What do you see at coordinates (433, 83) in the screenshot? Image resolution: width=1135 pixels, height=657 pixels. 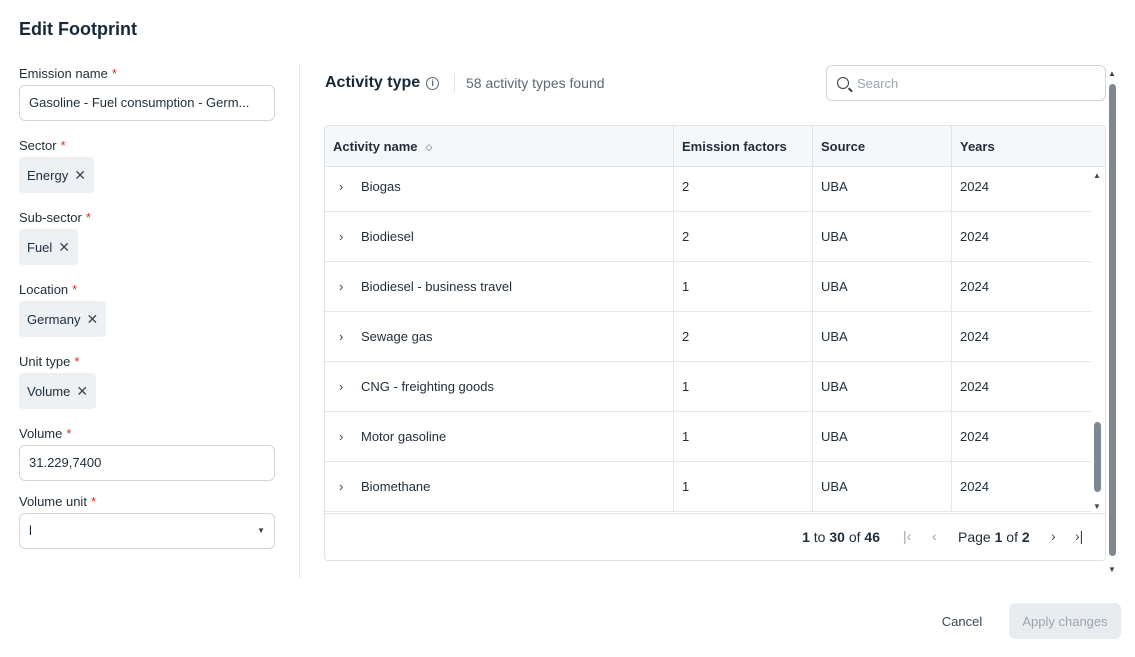 I see `info-icon: i` at bounding box center [433, 83].